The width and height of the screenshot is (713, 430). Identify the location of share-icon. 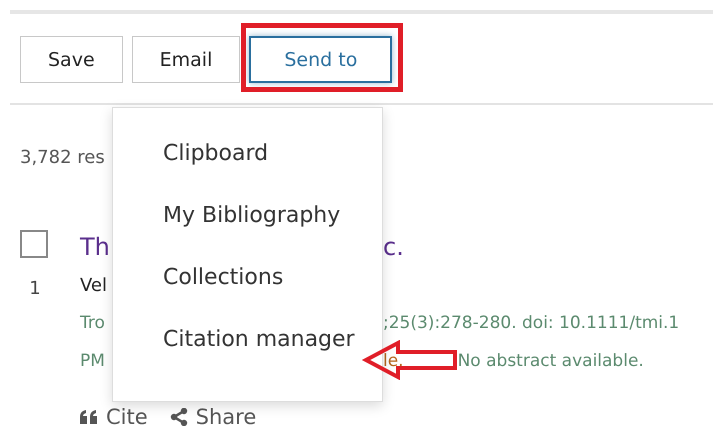
(179, 417).